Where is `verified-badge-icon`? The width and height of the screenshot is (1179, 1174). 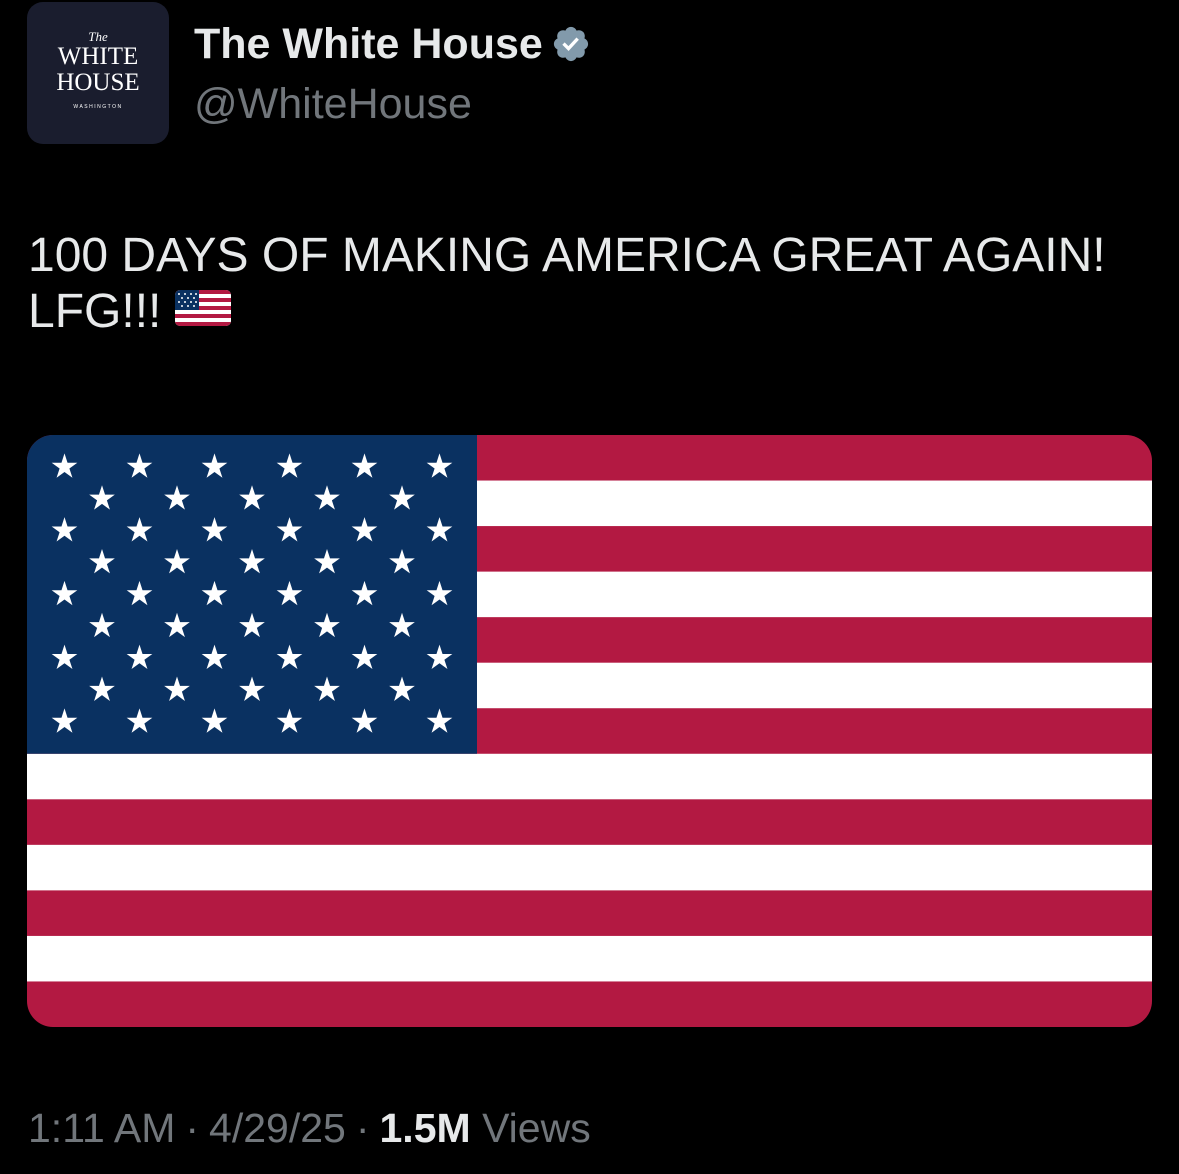 verified-badge-icon is located at coordinates (571, 44).